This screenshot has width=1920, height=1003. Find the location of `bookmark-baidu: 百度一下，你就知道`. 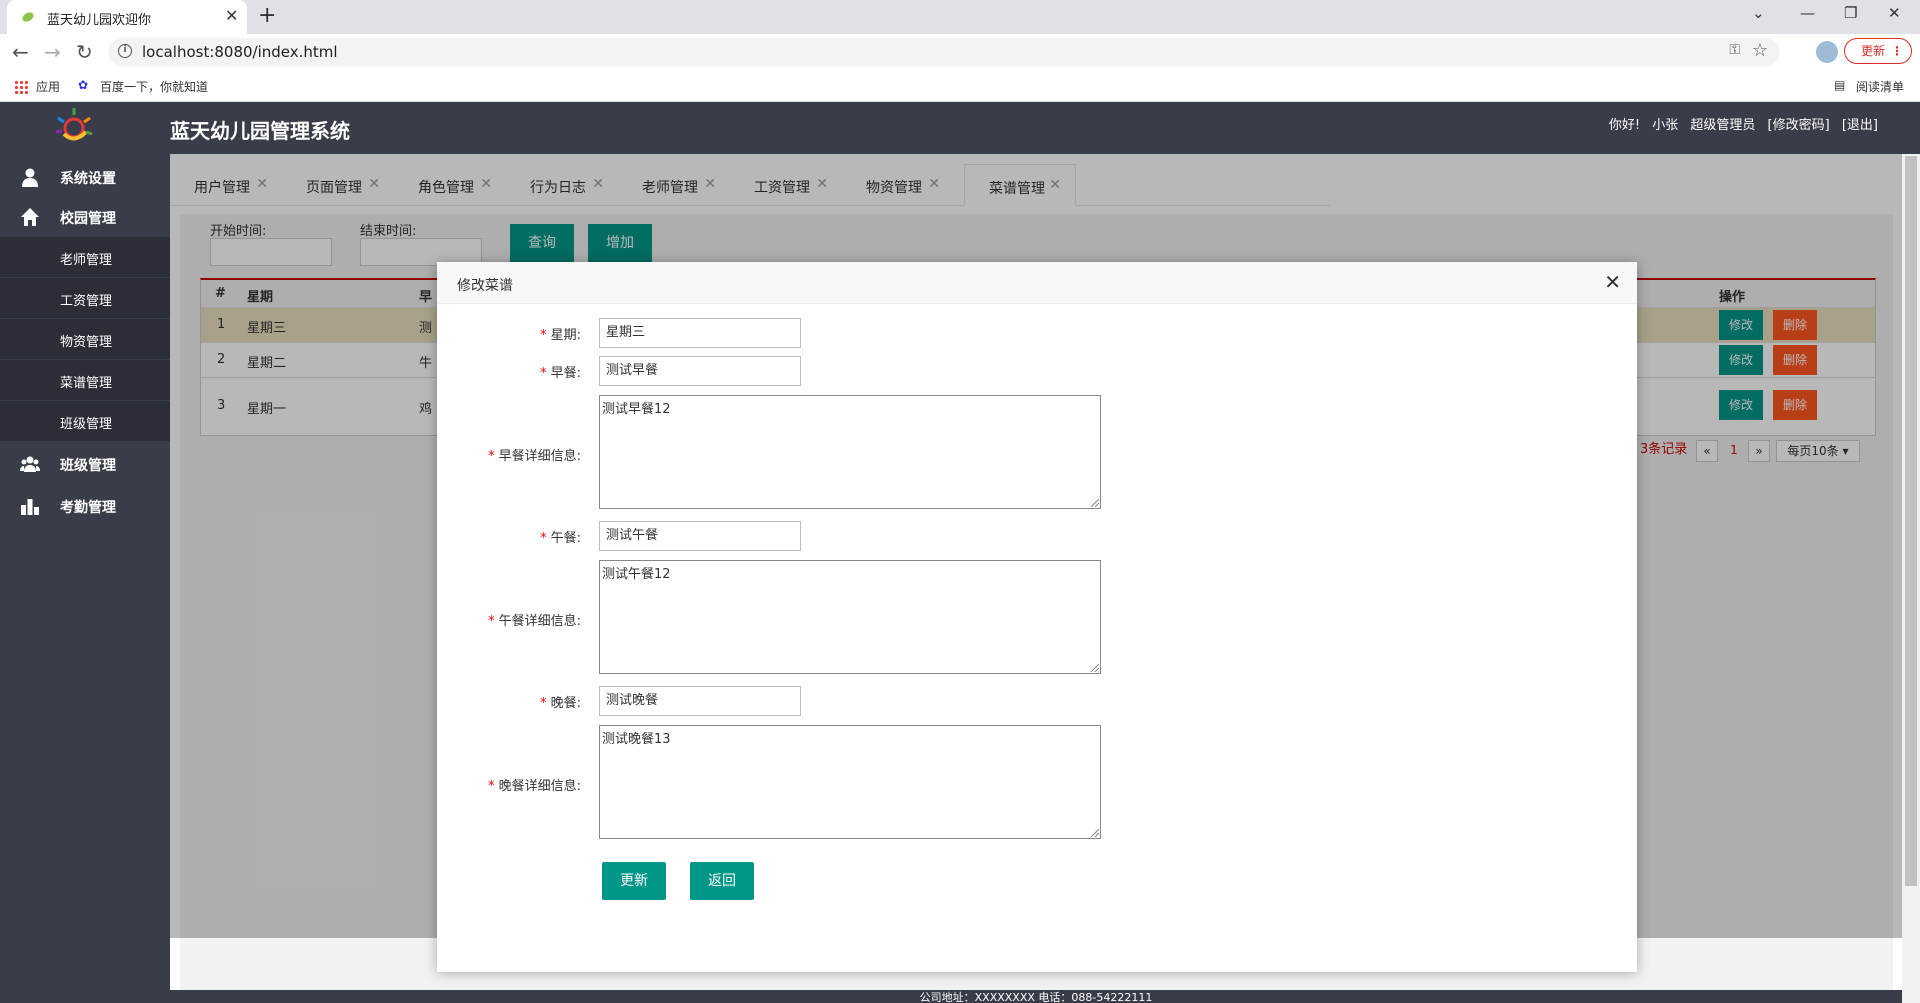

bookmark-baidu: 百度一下，你就知道 is located at coordinates (154, 86).